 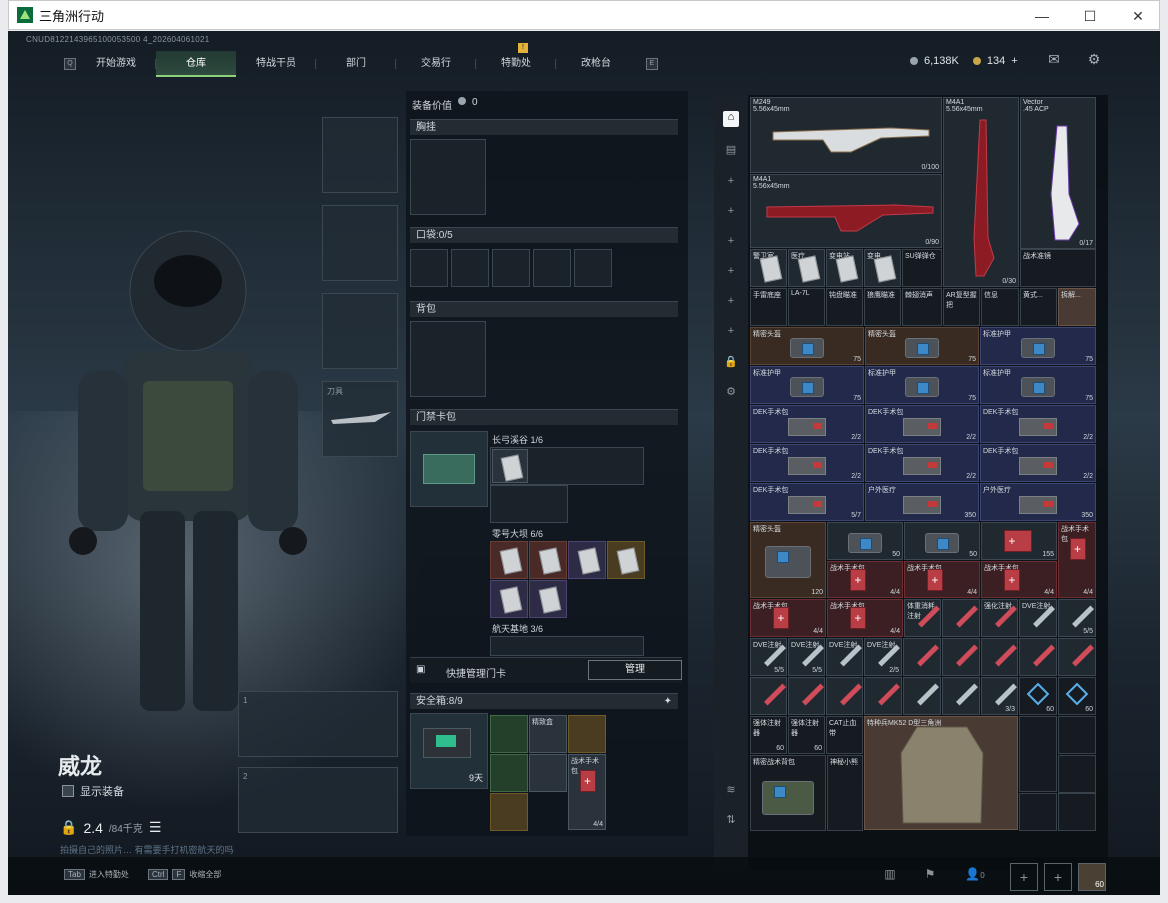 What do you see at coordinates (436, 64) in the screenshot?
I see `tab-trading: 交易行` at bounding box center [436, 64].